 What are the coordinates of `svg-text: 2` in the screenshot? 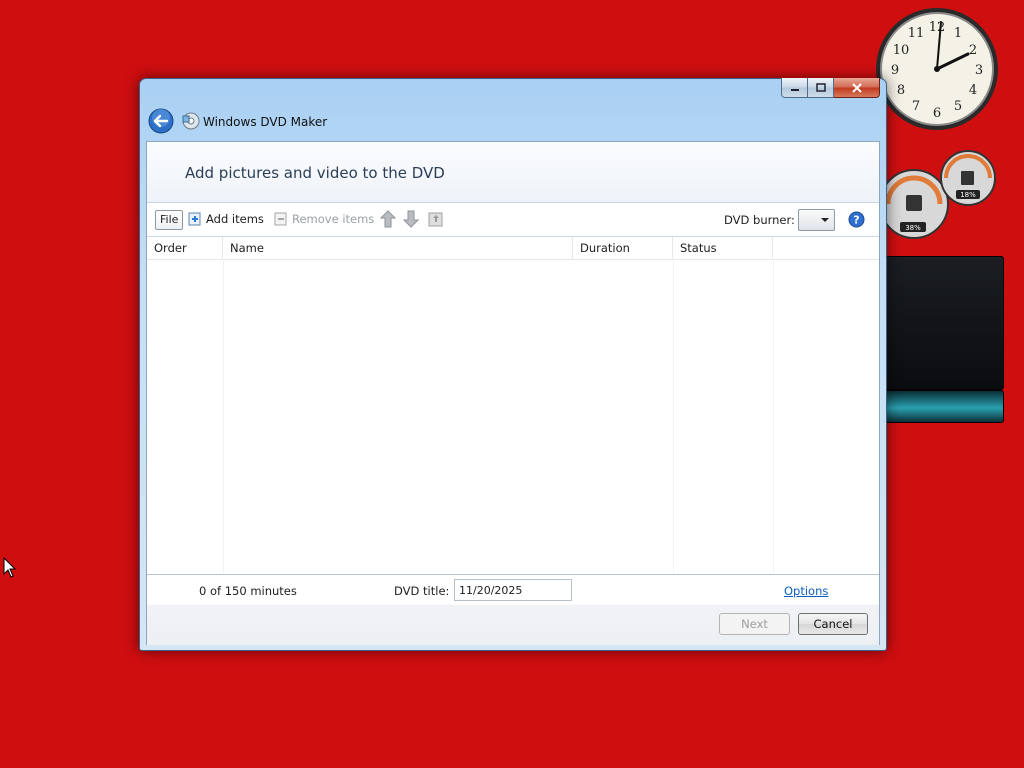 It's located at (973, 50).